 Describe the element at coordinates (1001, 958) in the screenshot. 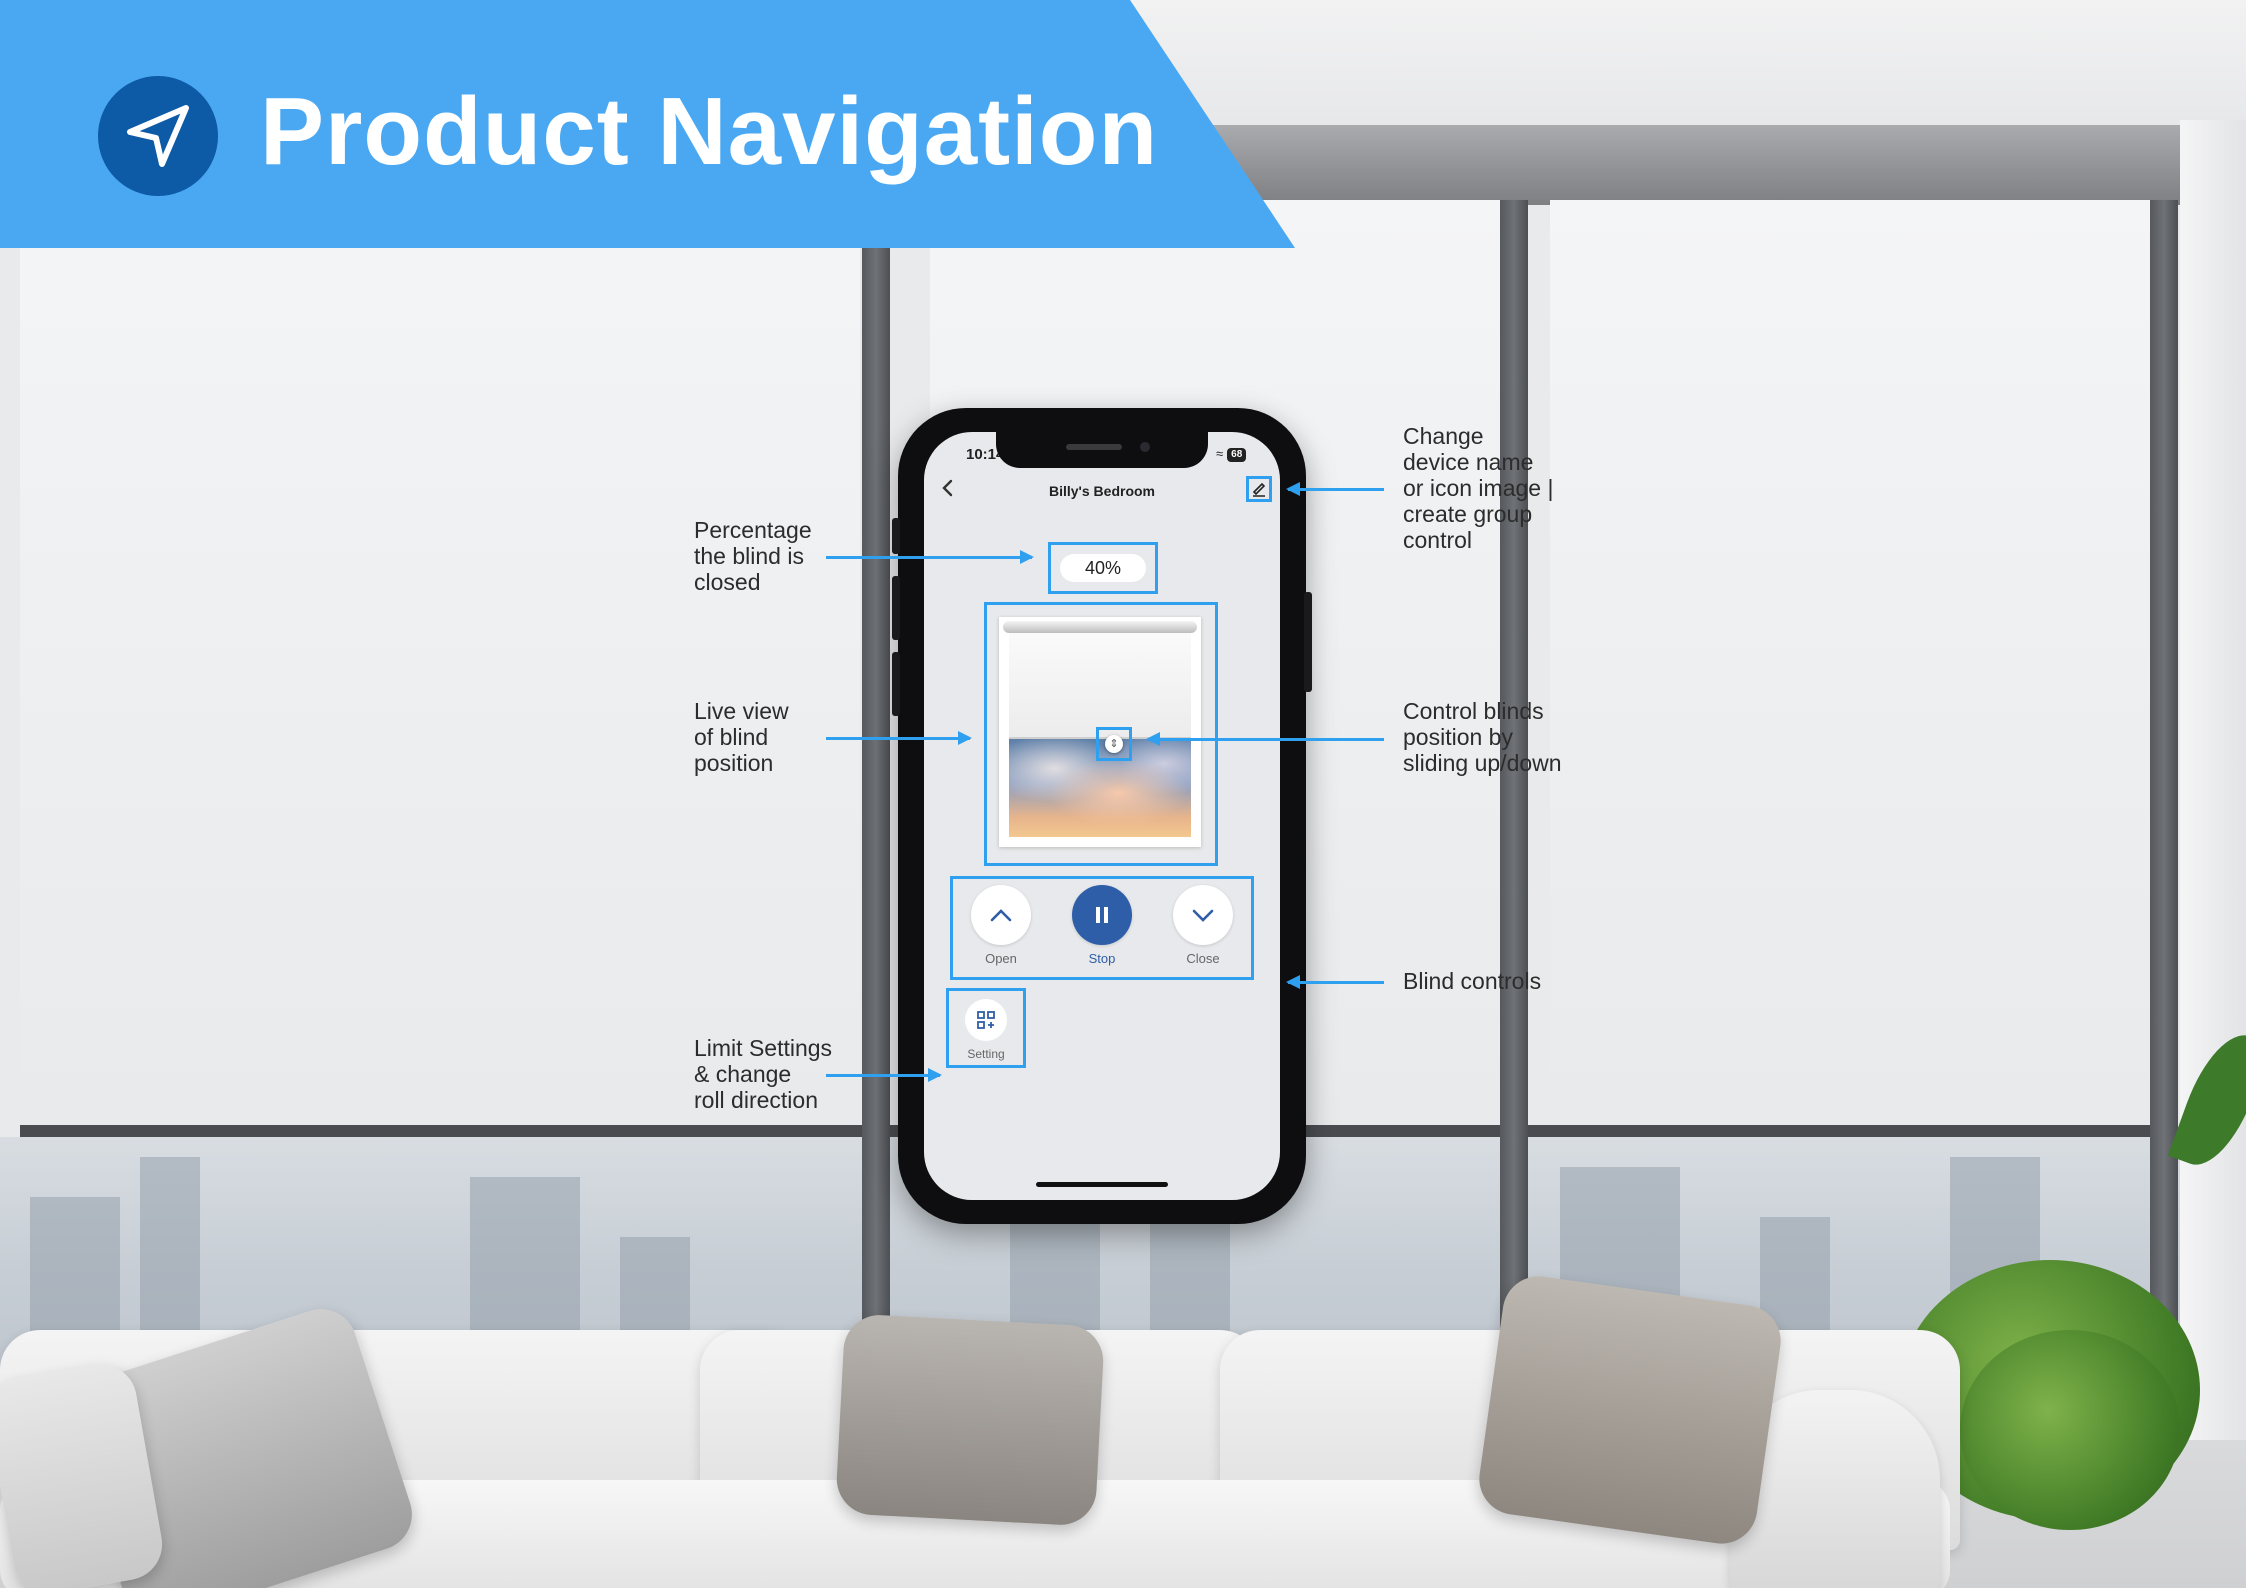

I see `open-label: Open` at that location.